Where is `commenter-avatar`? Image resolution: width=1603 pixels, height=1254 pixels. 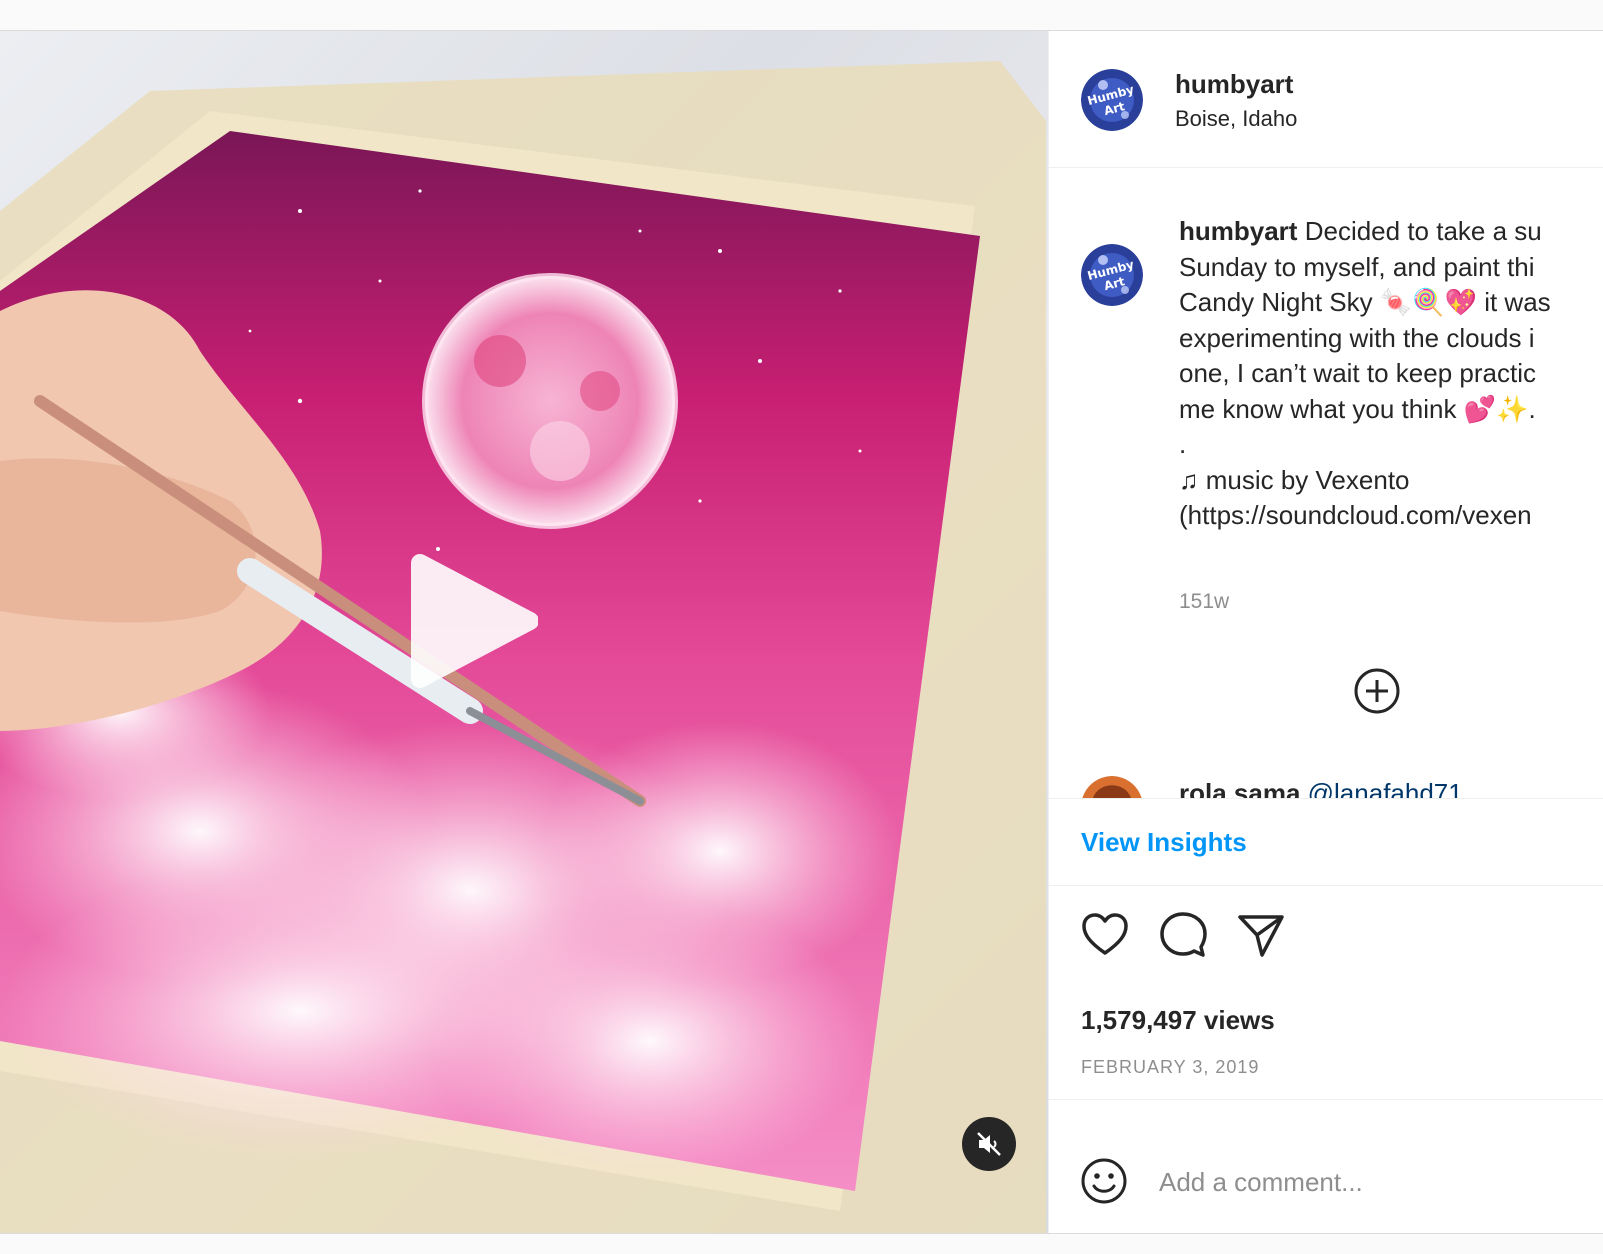
commenter-avatar is located at coordinates (1112, 787).